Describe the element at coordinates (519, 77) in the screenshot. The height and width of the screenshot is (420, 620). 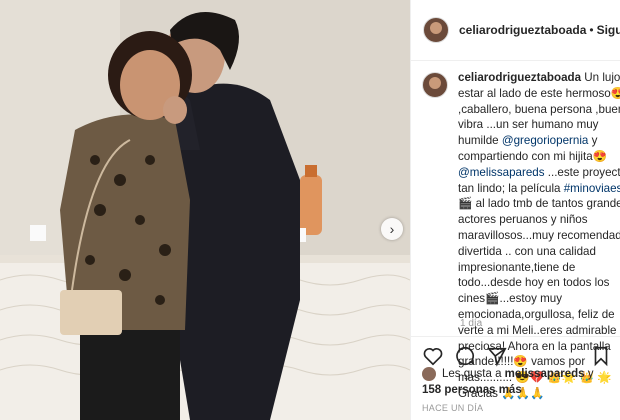
I see `caption-username: celiarodrigueztaboada` at that location.